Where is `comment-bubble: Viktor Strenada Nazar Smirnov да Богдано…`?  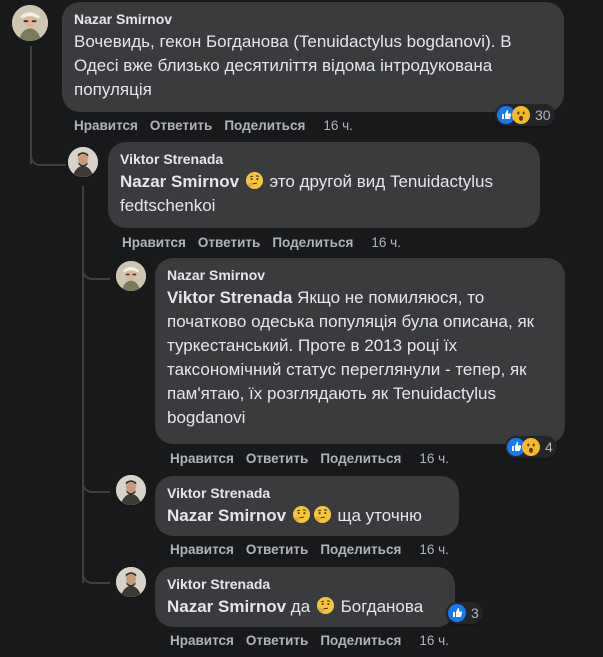 comment-bubble: Viktor Strenada Nazar Smirnov да Богдано… is located at coordinates (305, 597).